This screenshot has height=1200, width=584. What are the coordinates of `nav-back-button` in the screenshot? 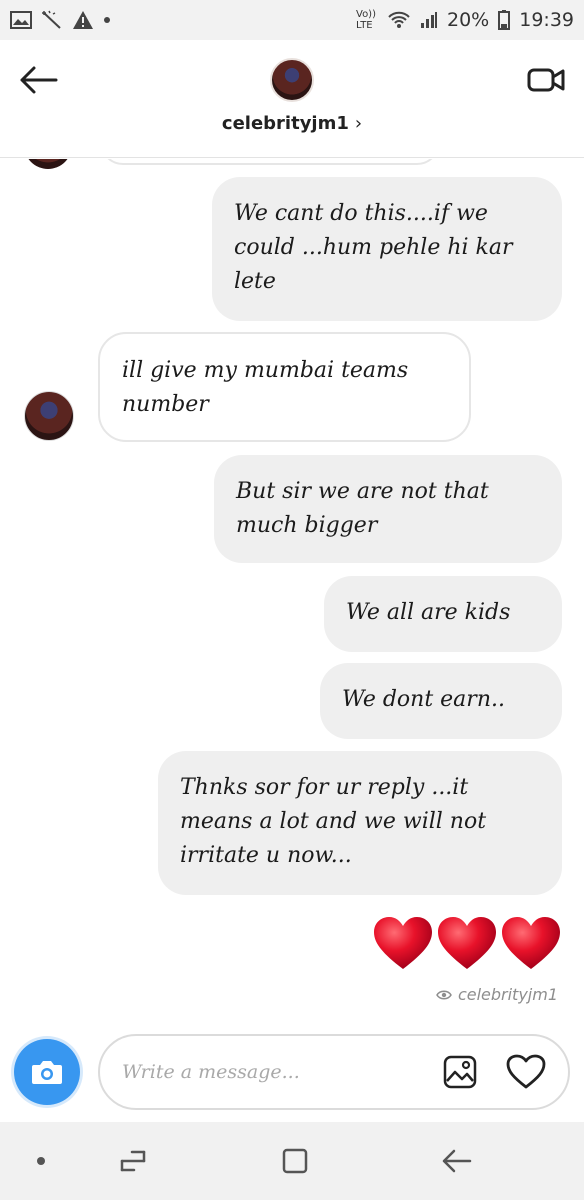 It's located at (457, 1161).